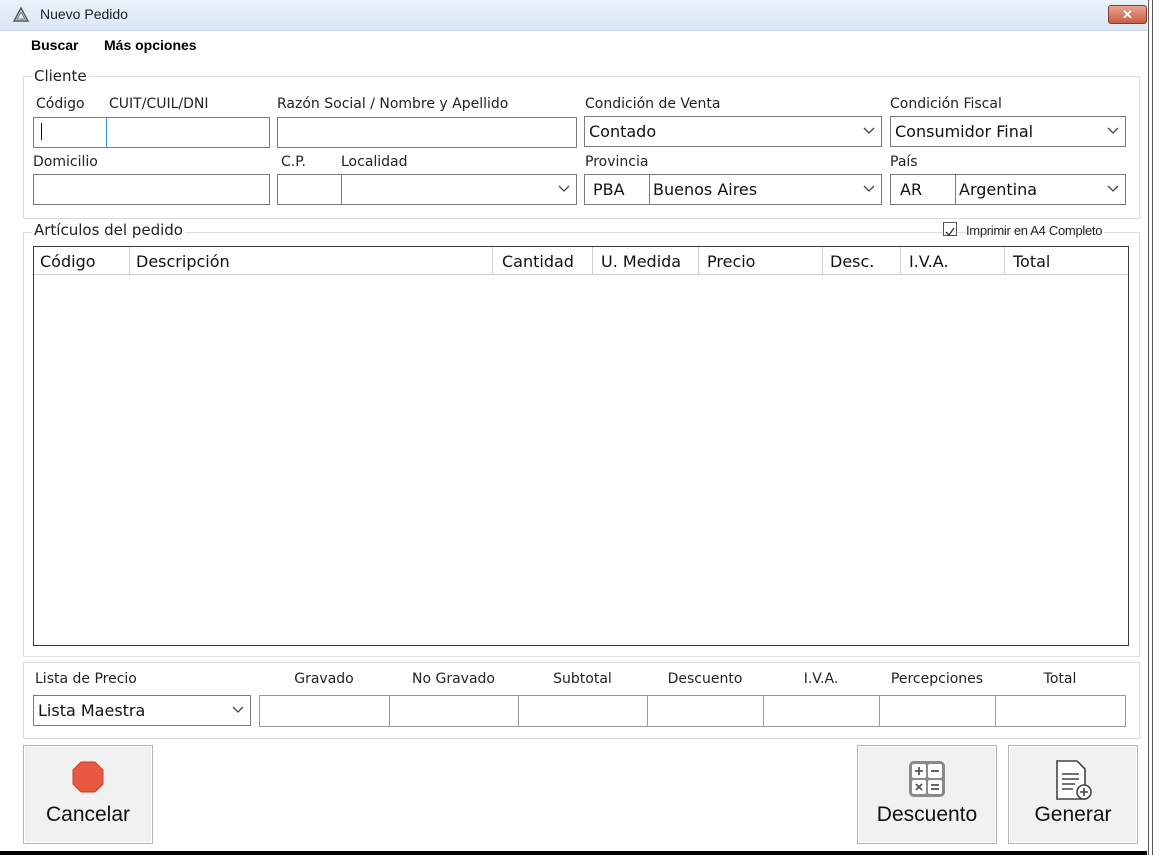 This screenshot has height=855, width=1159. Describe the element at coordinates (998, 189) in the screenshot. I see `pais-value: Argentina` at that location.